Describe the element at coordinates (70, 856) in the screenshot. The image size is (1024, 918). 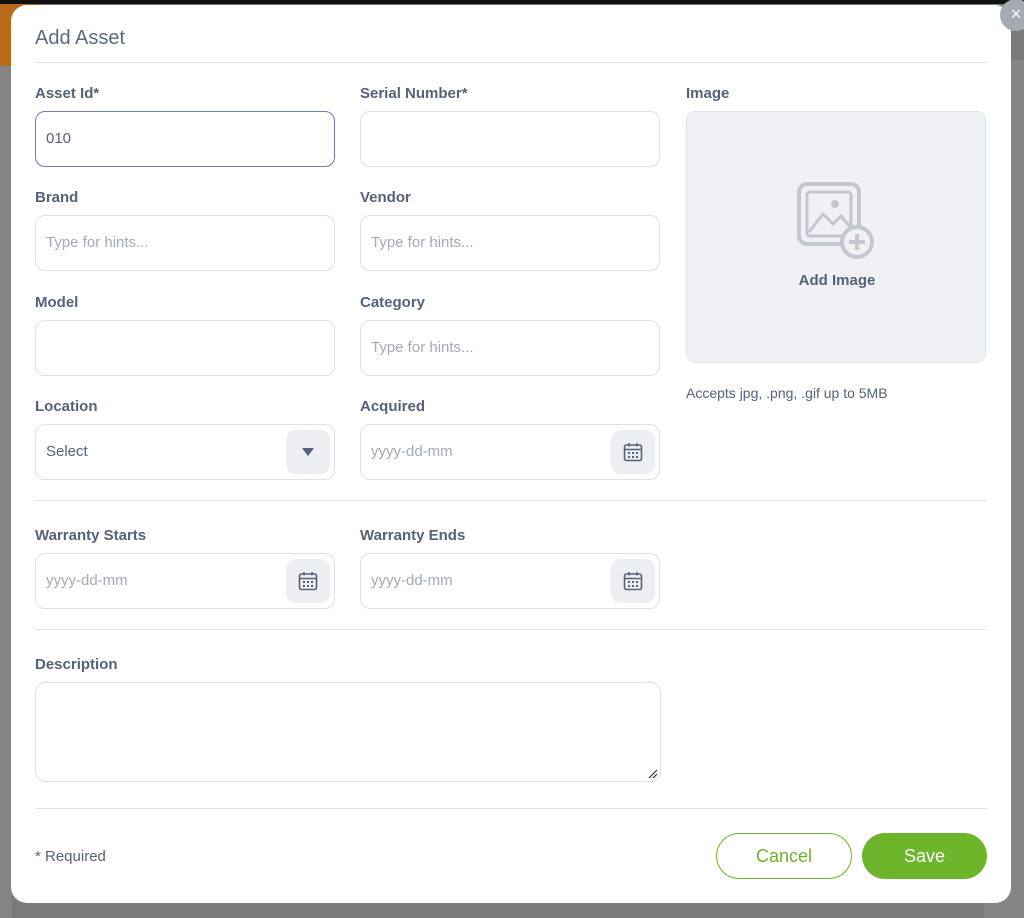
I see `required-note: * Required` at that location.